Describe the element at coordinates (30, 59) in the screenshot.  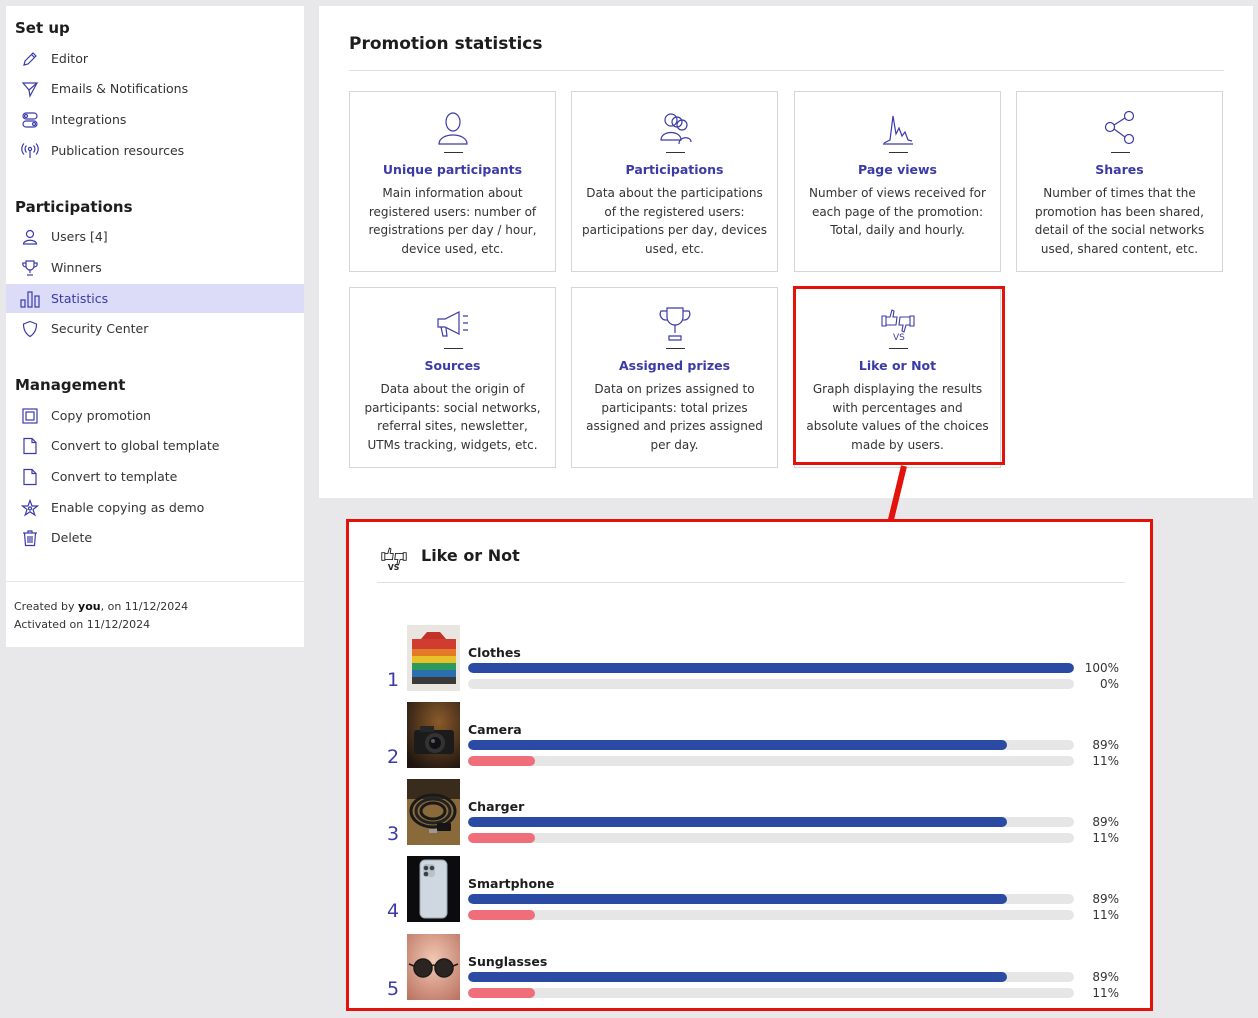
I see `pencil-icon` at that location.